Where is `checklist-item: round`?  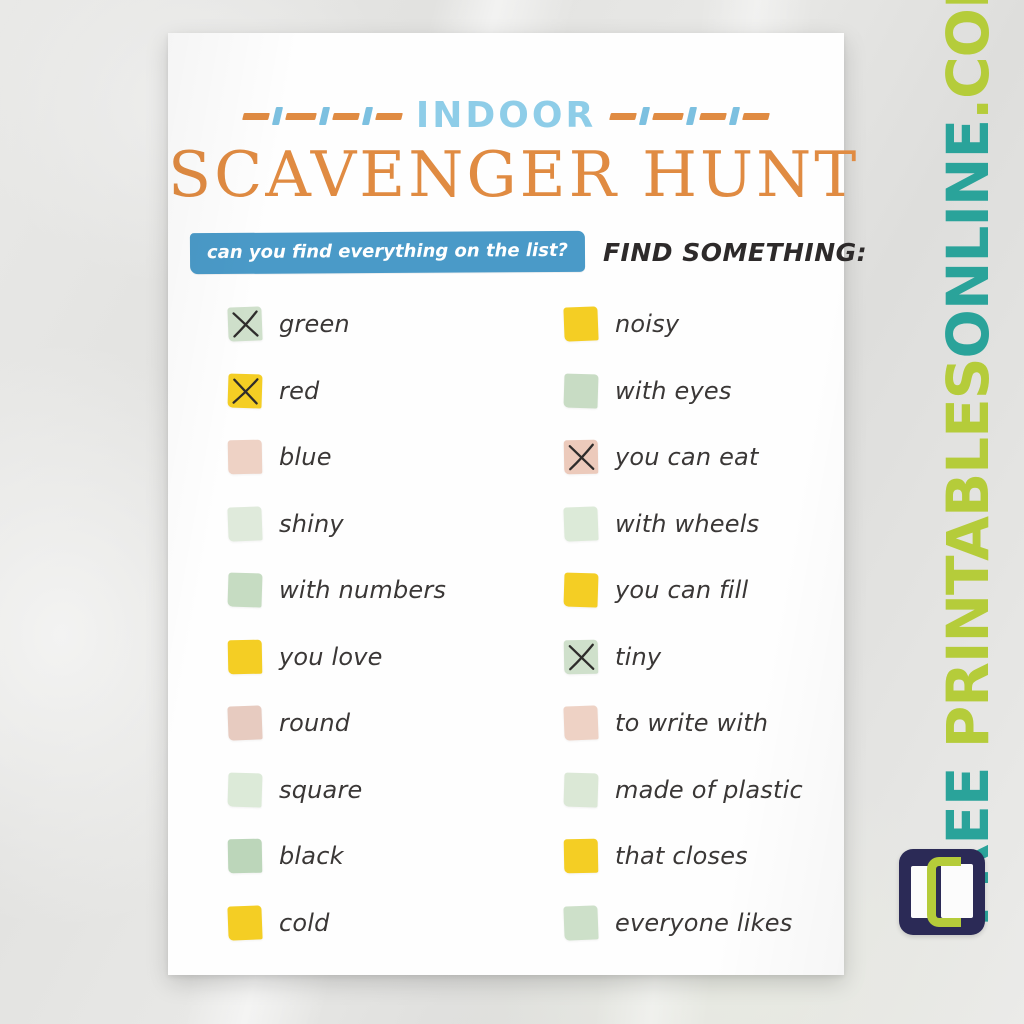 checklist-item: round is located at coordinates (337, 723).